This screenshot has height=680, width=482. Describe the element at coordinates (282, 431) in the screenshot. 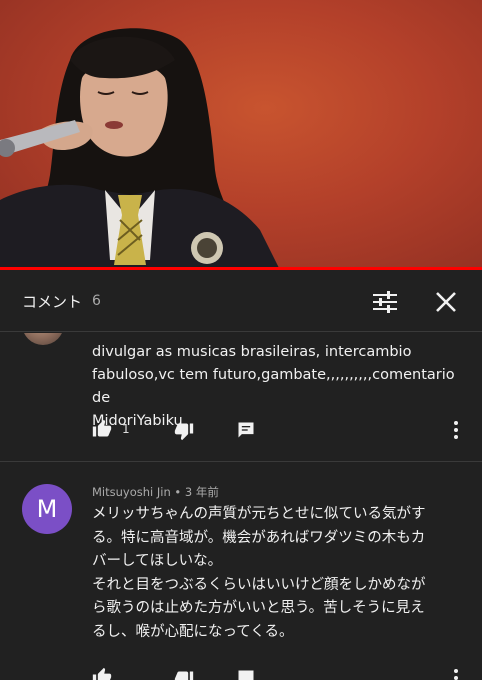

I see `comment-actions: 1` at that location.